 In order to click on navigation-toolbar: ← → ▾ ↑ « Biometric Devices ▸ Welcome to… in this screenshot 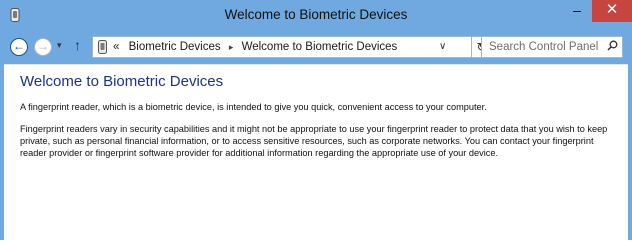, I will do `click(316, 47)`.